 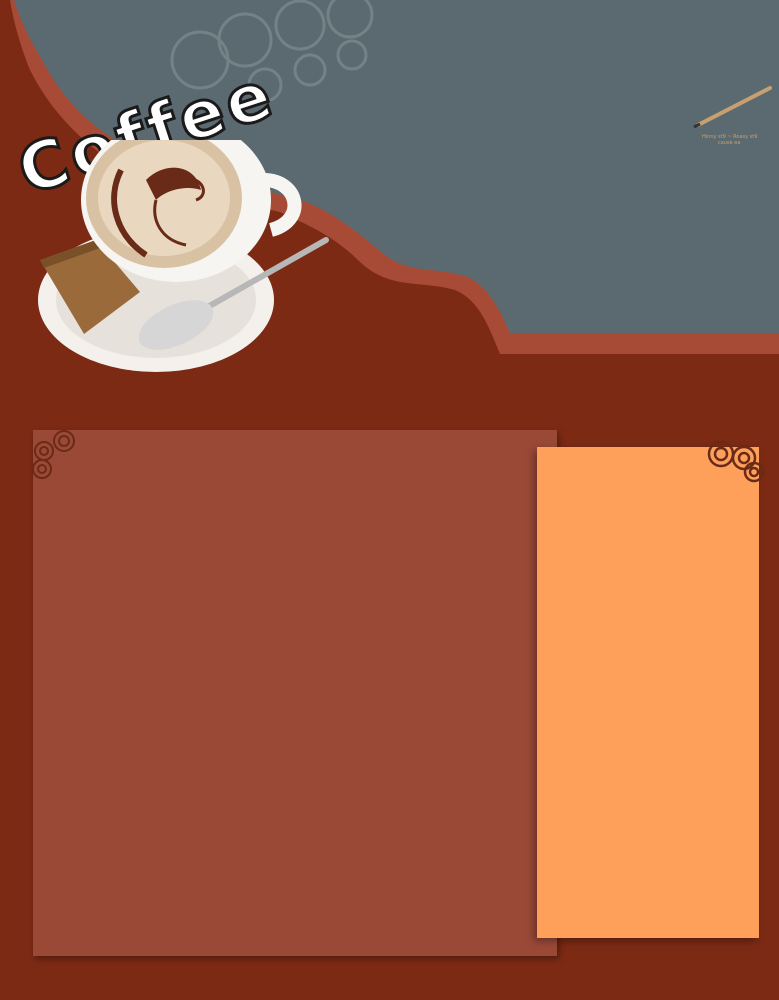 I want to click on sidebar-panel, so click(x=648, y=692).